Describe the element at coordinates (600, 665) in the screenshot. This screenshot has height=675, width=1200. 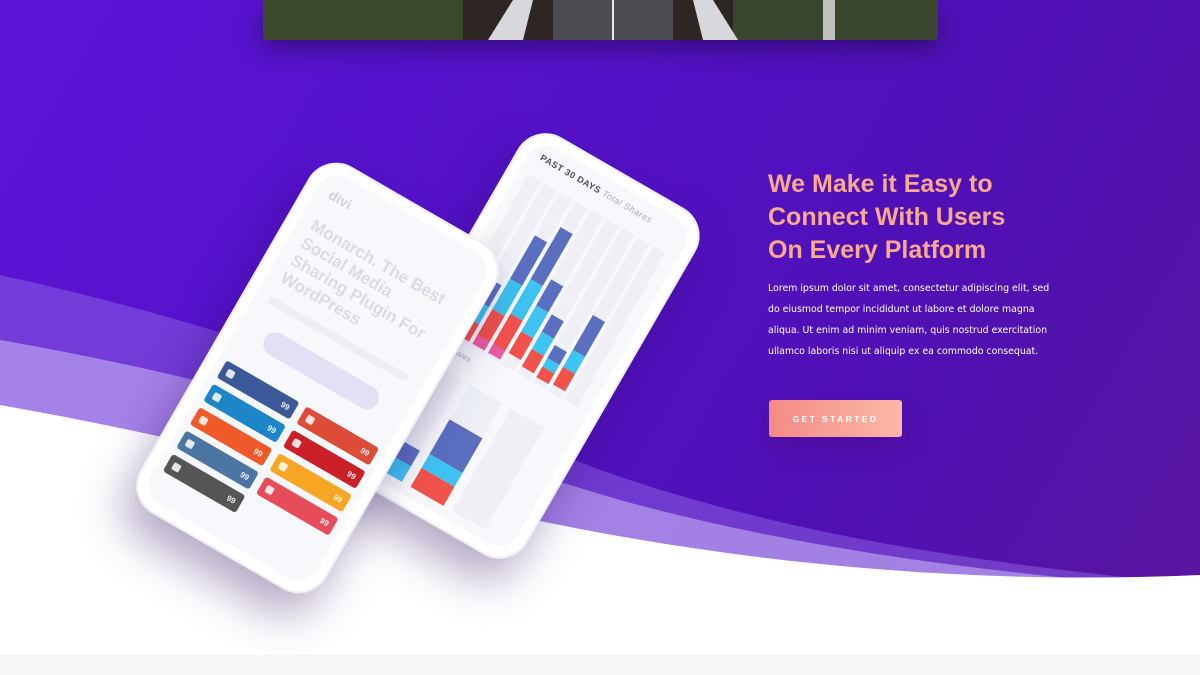
I see `next-section-edge` at that location.